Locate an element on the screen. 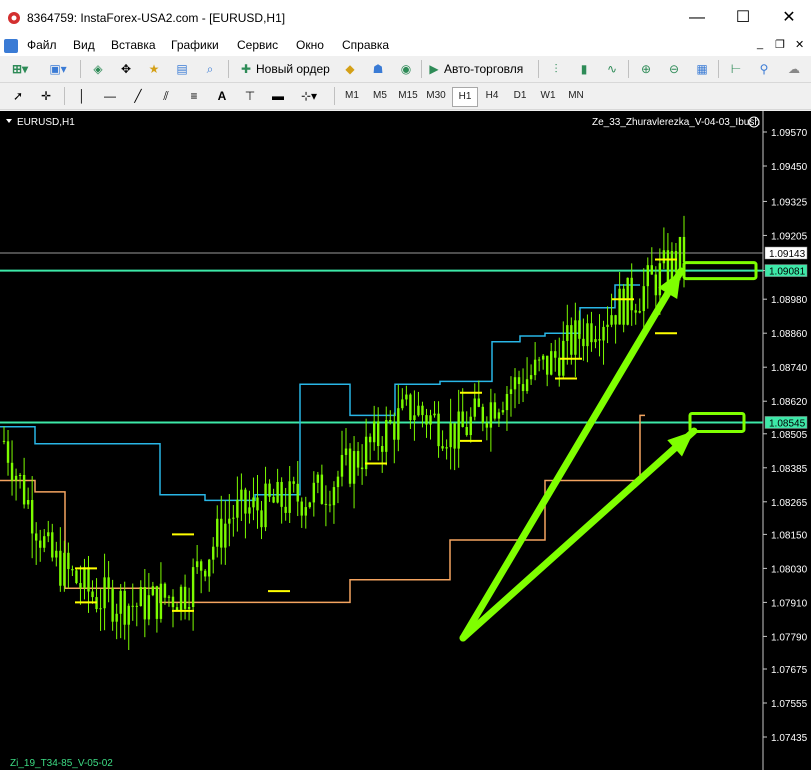  profiles-icon: ▣▾ is located at coordinates (58, 69).